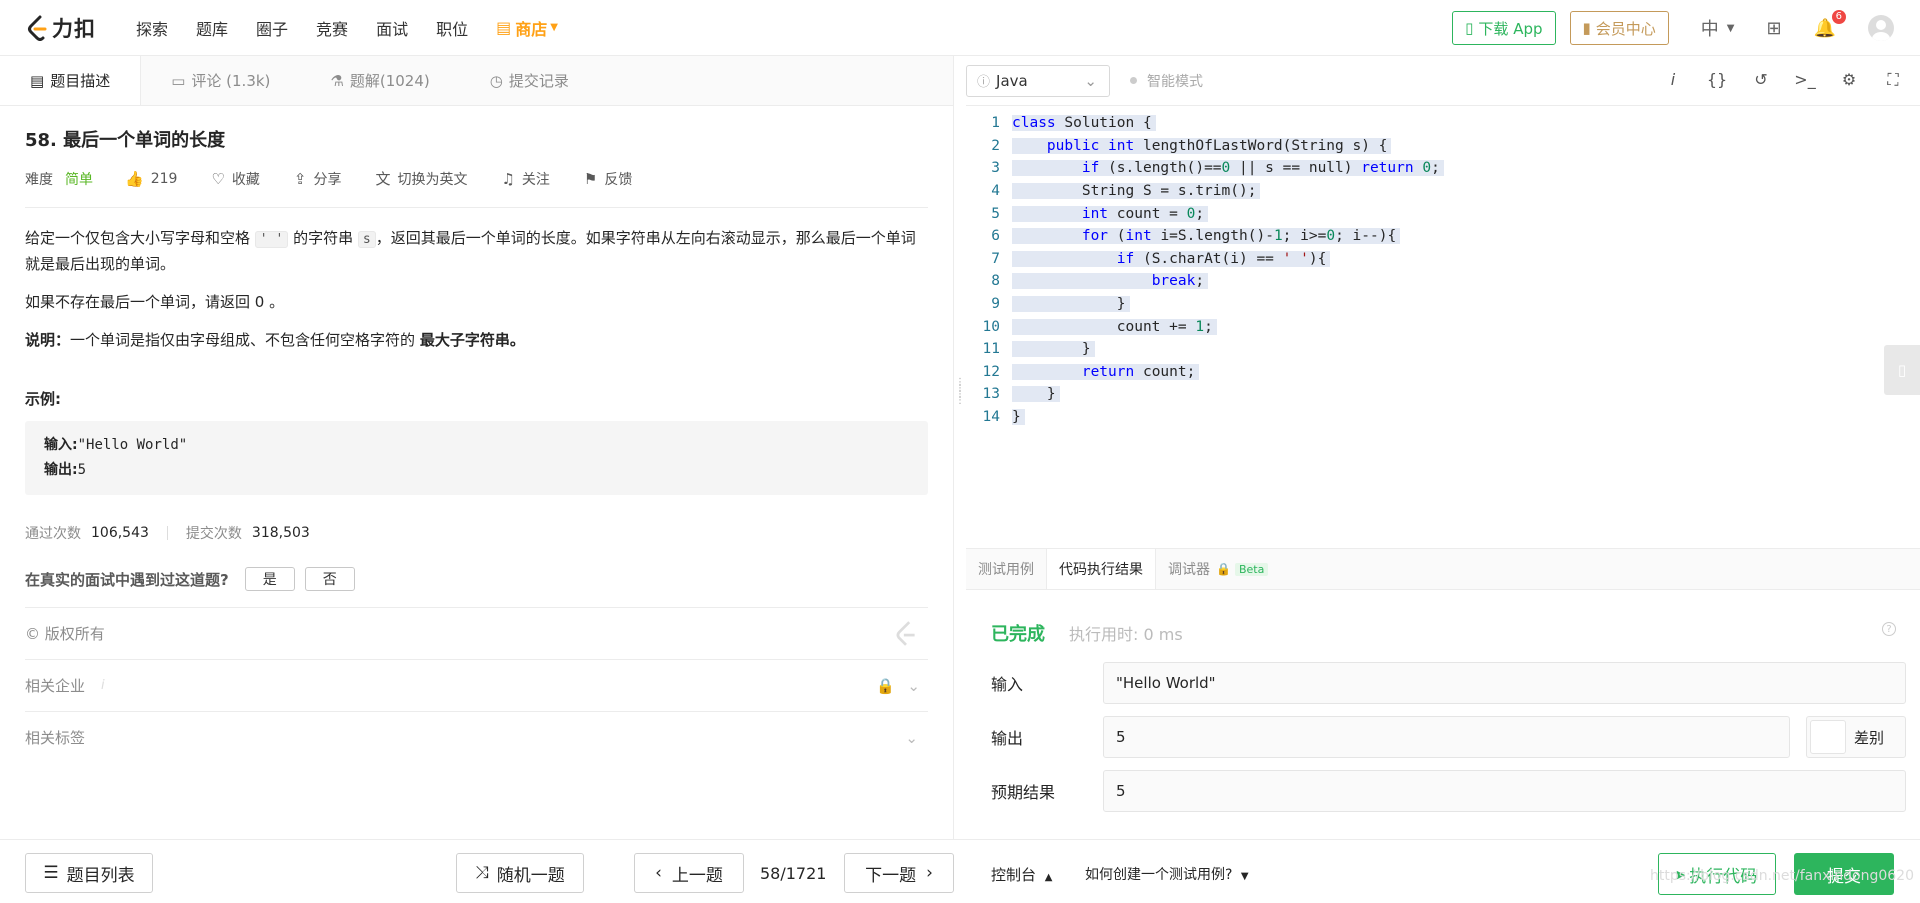 This screenshot has height=903, width=1920. What do you see at coordinates (995, 281) in the screenshot?
I see `line-number: 8` at bounding box center [995, 281].